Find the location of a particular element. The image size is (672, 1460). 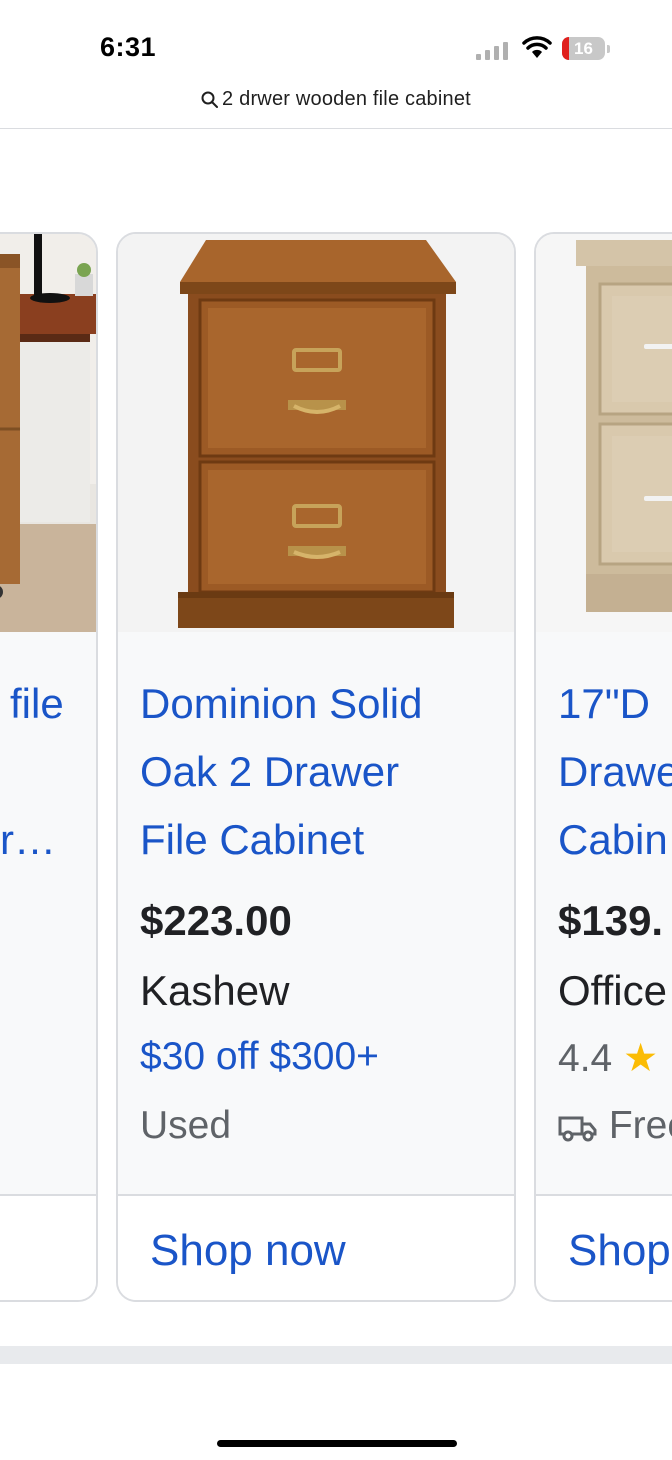

product-condition: Used is located at coordinates (186, 1125).